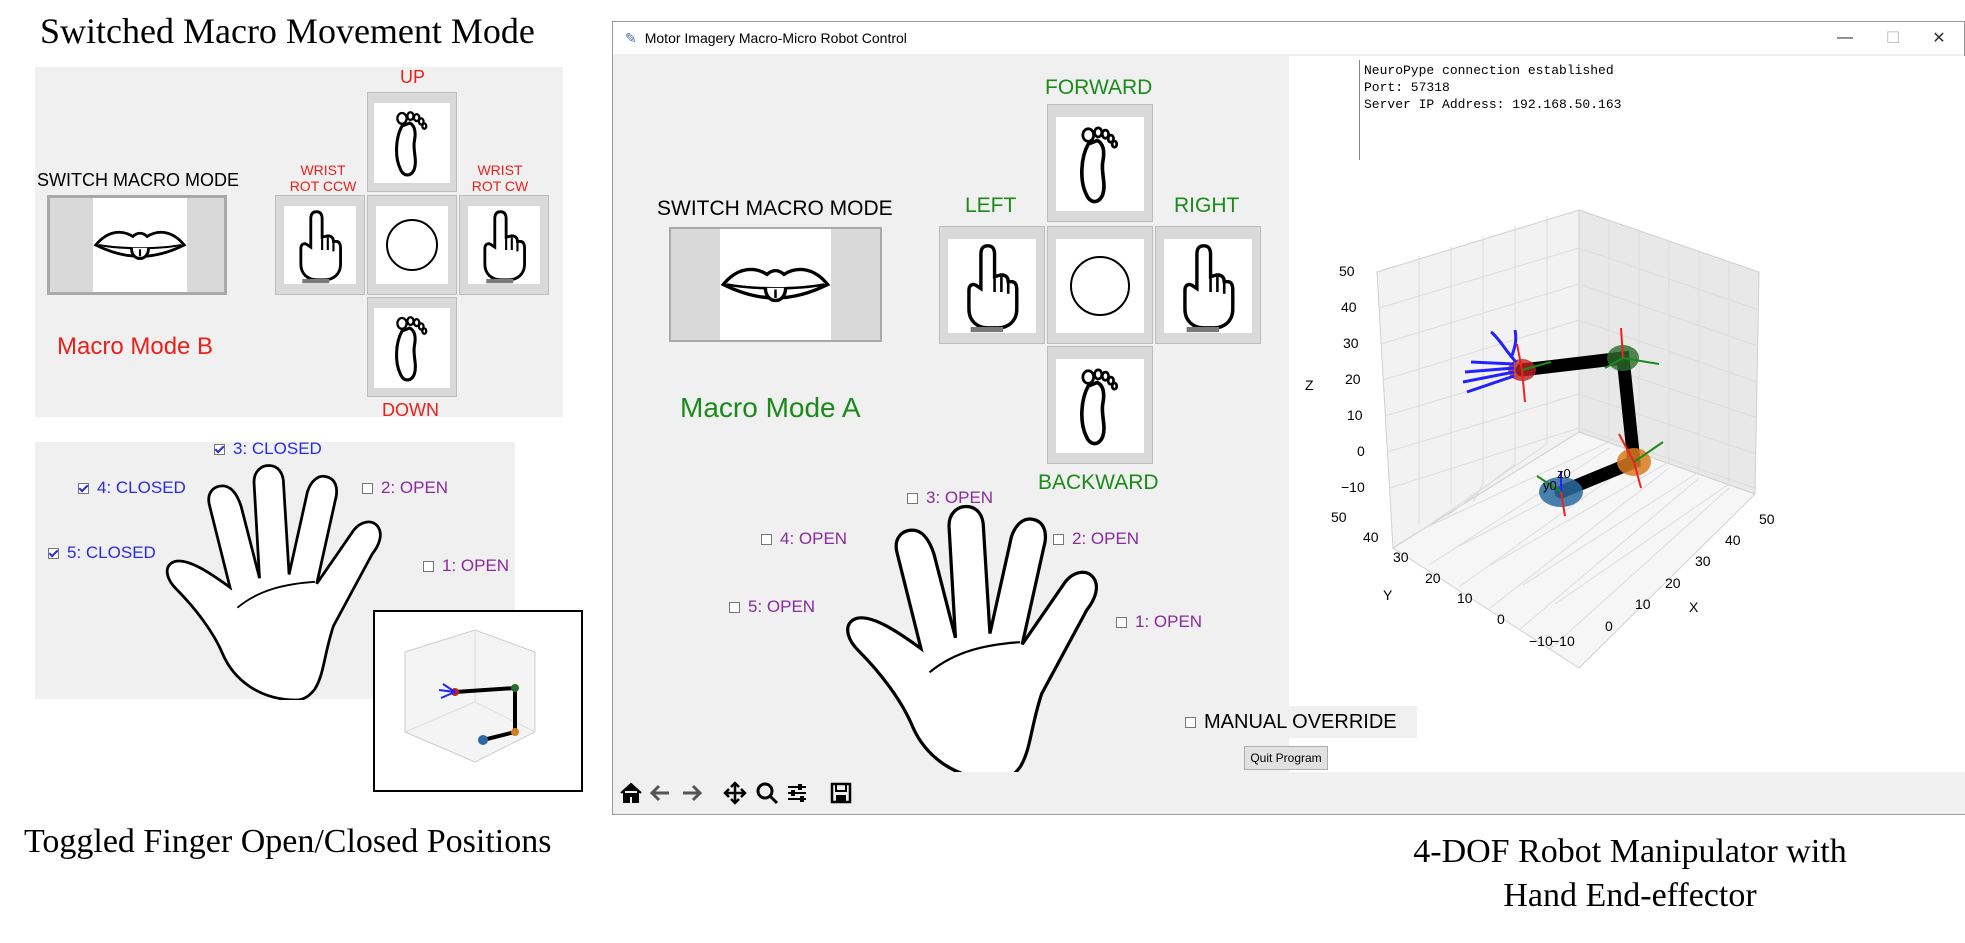  I want to click on z-tick: −10, so click(1353, 487).